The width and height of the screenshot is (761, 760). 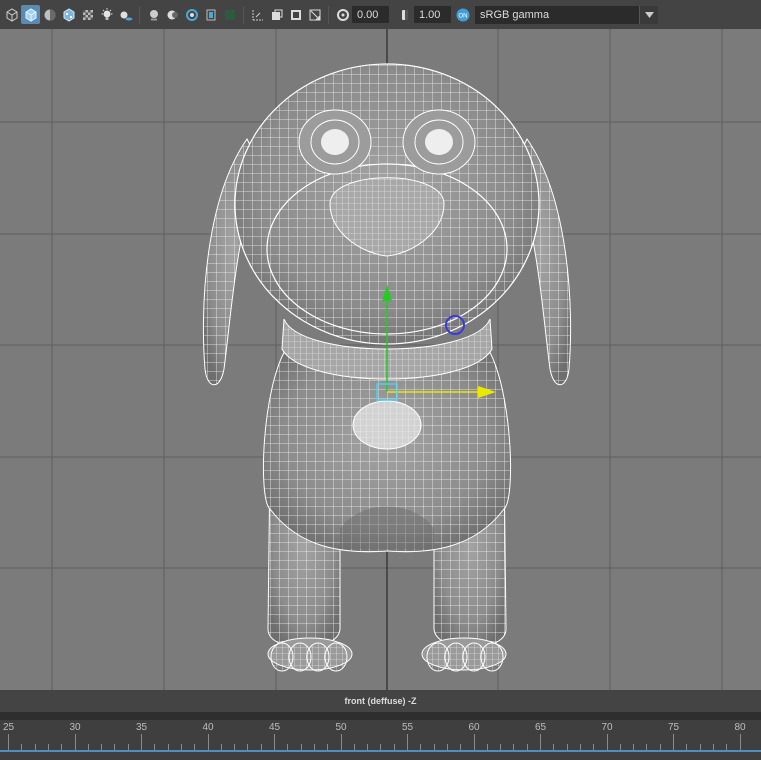 What do you see at coordinates (30, 14) in the screenshot?
I see `smooth-shade-cube-icon` at bounding box center [30, 14].